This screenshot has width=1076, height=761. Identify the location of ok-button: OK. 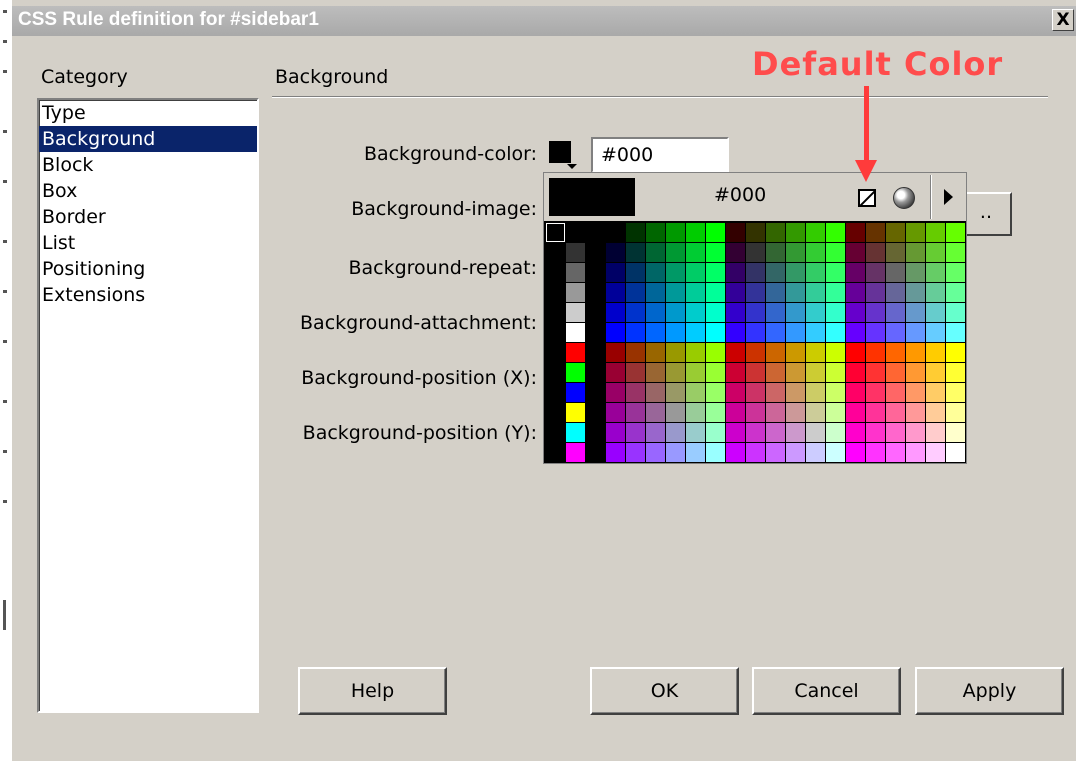
(664, 691).